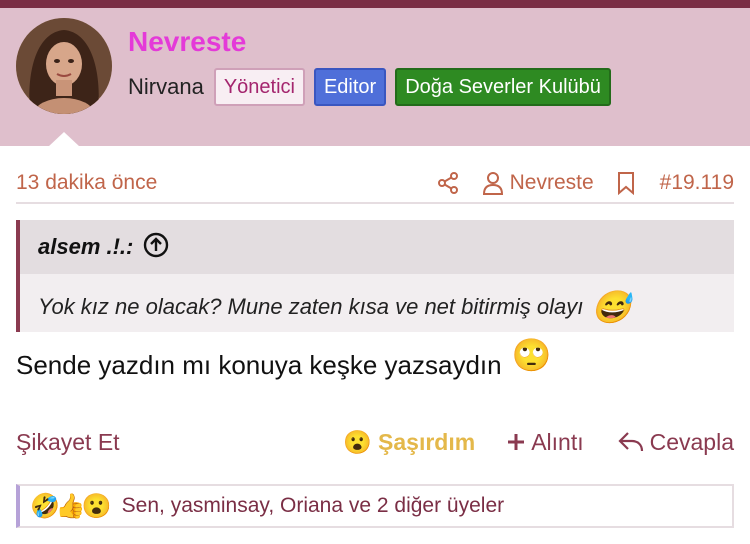  Describe the element at coordinates (697, 183) in the screenshot. I see `post-number: #19.119` at that location.